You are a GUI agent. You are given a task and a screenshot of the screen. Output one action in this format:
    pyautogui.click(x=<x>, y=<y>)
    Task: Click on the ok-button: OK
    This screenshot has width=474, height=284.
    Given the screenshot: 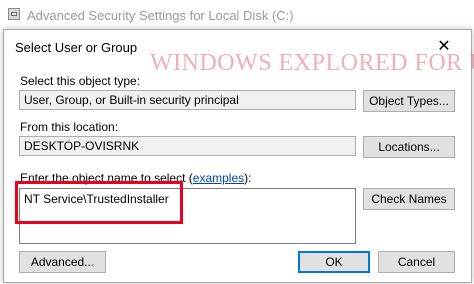 What is the action you would take?
    pyautogui.click(x=334, y=262)
    